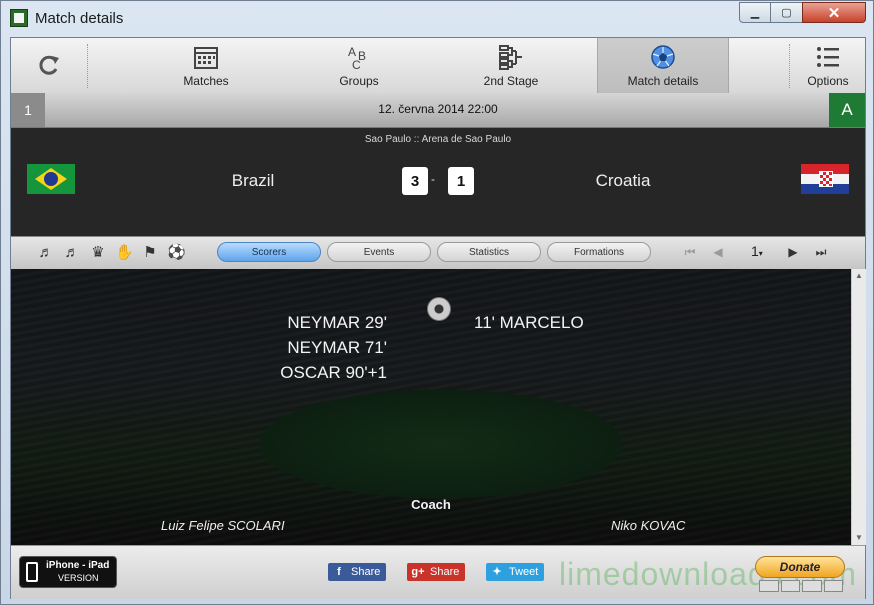  What do you see at coordinates (337, 347) in the screenshot?
I see `home-scorer: NEYMAR 71'` at bounding box center [337, 347].